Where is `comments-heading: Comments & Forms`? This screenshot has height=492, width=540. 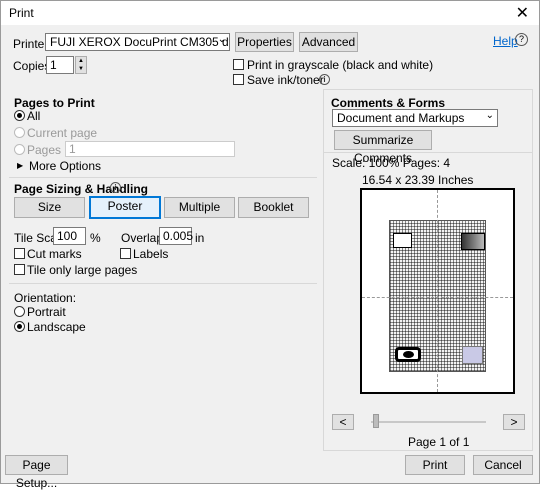 comments-heading: Comments & Forms is located at coordinates (388, 103).